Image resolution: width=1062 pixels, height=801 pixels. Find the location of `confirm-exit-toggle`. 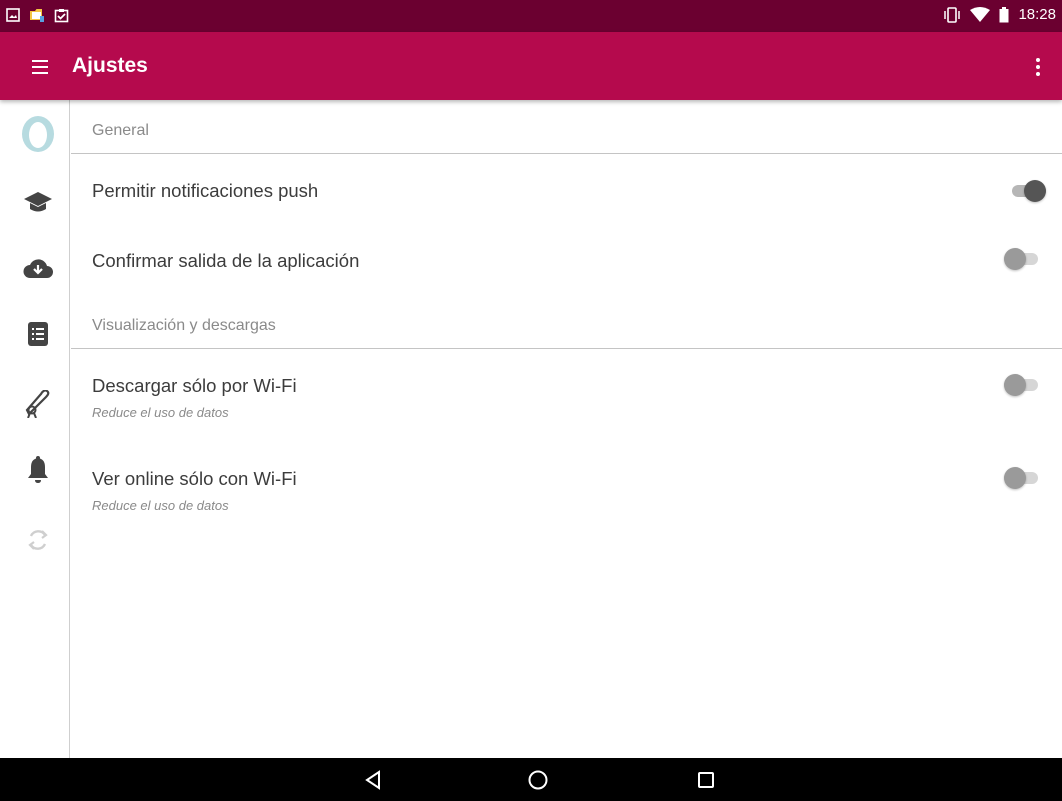

confirm-exit-toggle is located at coordinates (1021, 259).